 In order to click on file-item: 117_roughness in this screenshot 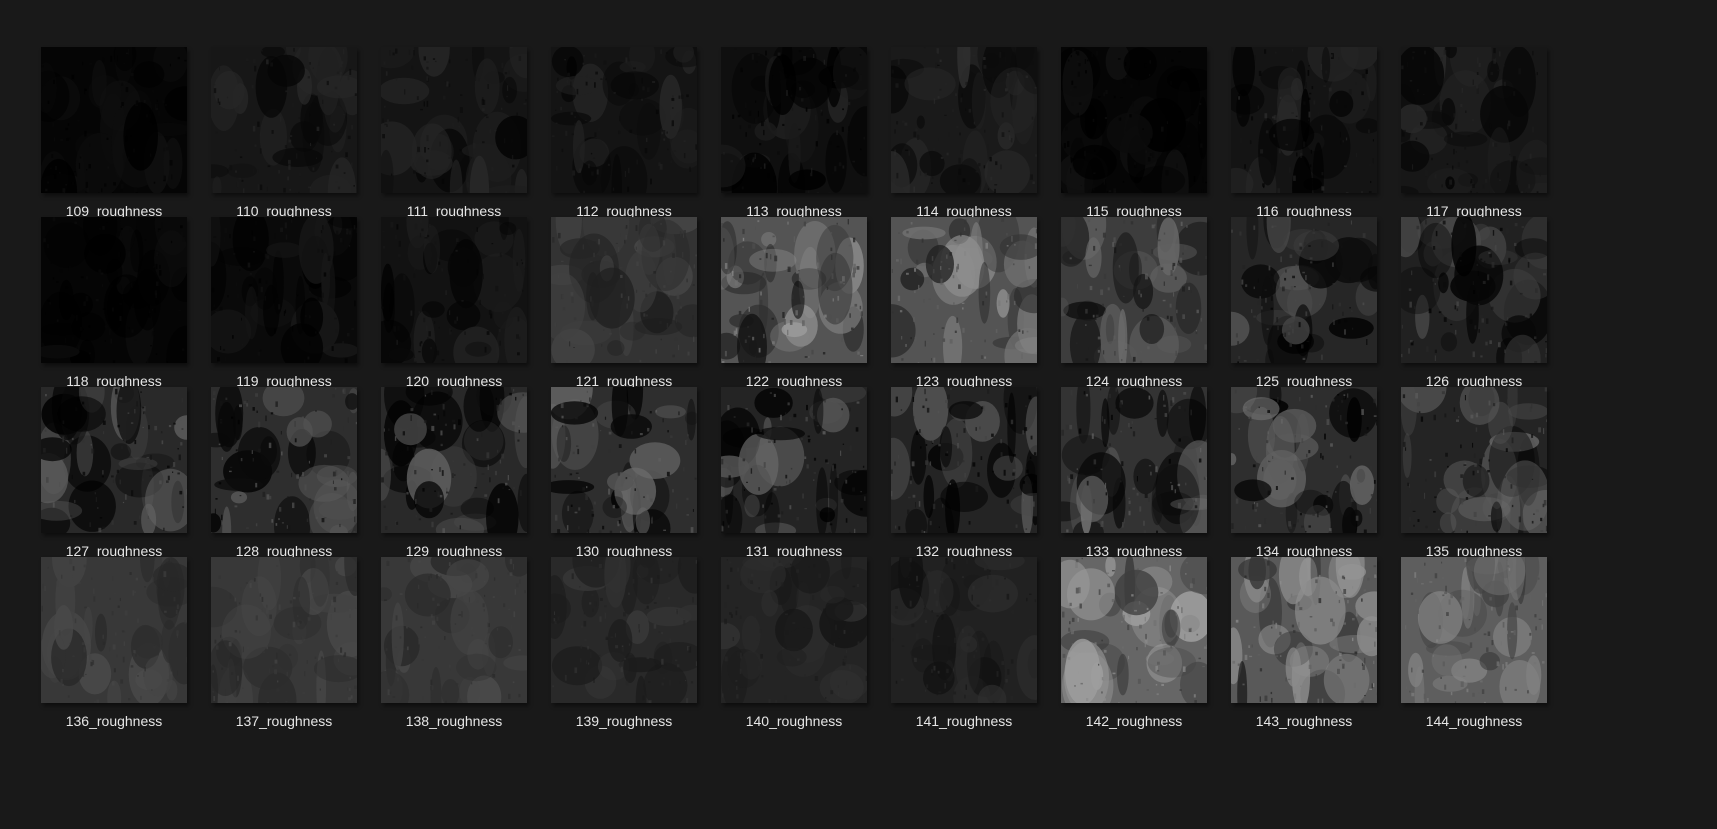, I will do `click(1494, 140)`.